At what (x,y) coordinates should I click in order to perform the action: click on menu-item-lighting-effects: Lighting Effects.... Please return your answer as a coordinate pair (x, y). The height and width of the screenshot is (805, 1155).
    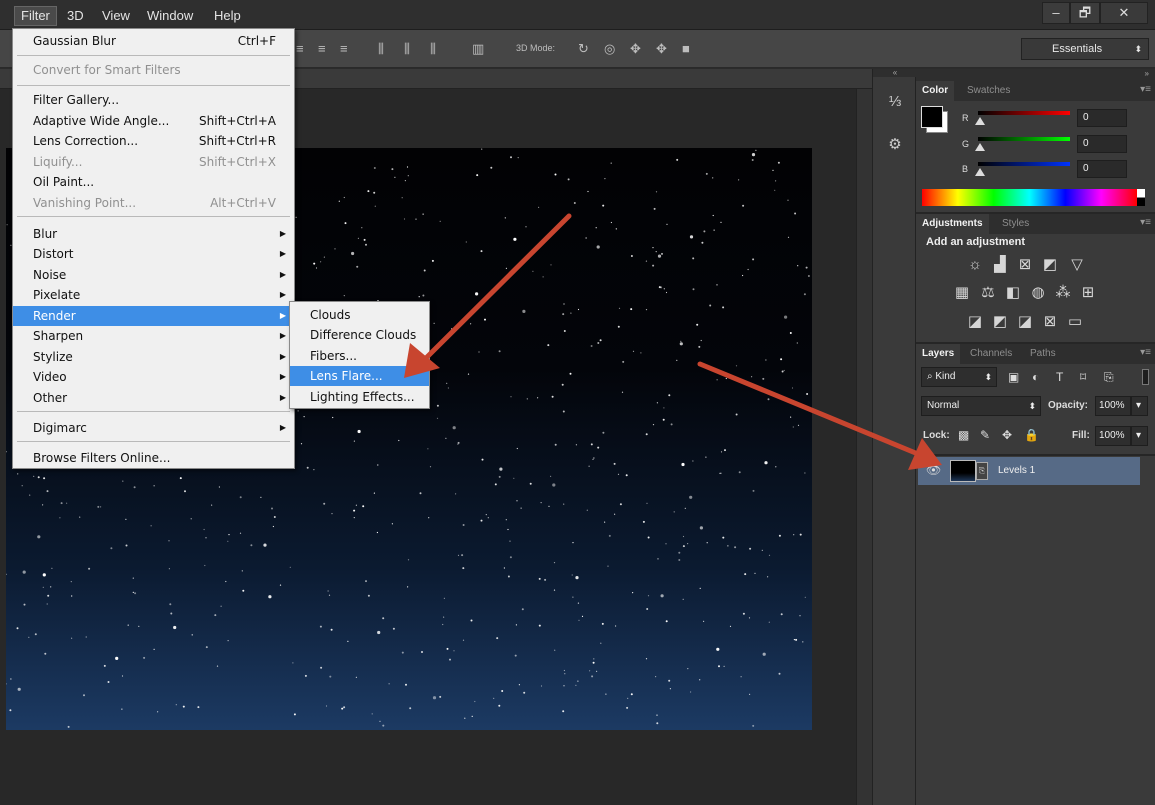
    Looking at the image, I should click on (359, 397).